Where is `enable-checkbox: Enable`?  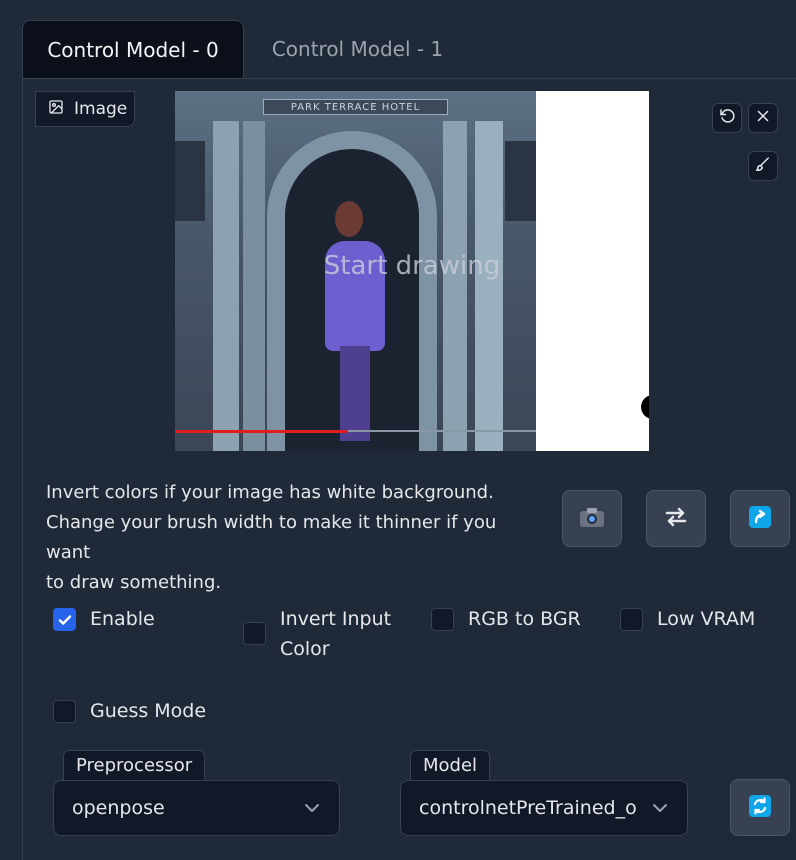 enable-checkbox: Enable is located at coordinates (104, 619).